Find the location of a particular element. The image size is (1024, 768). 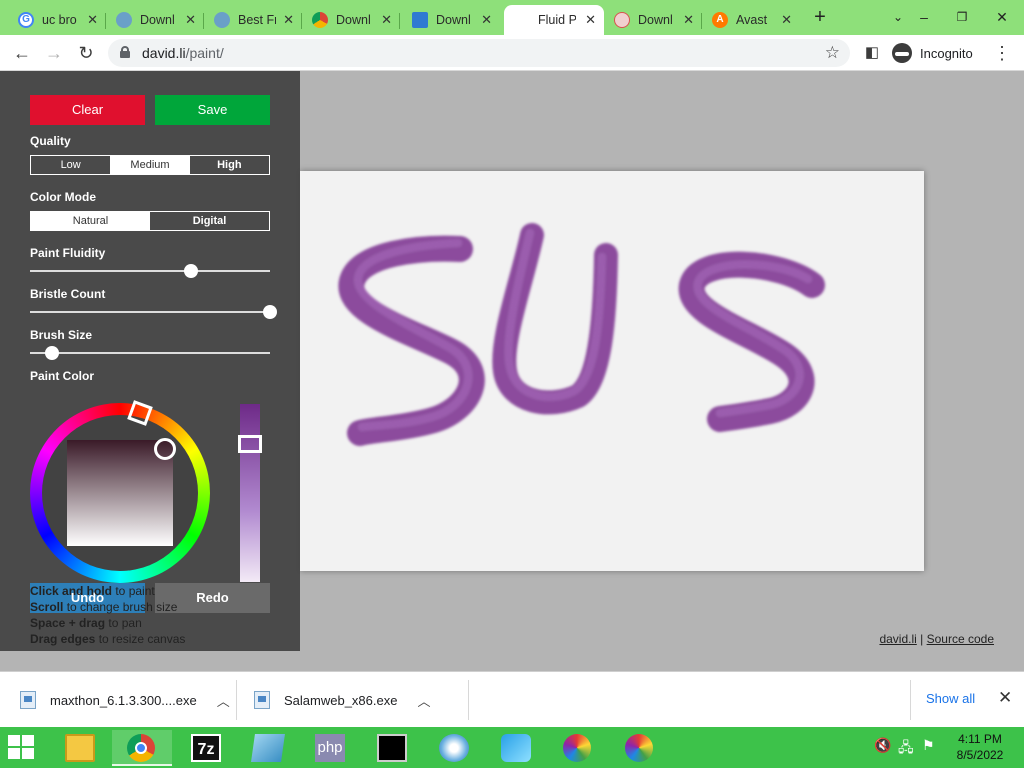

tab-title: Avast is located at coordinates (752, 20).